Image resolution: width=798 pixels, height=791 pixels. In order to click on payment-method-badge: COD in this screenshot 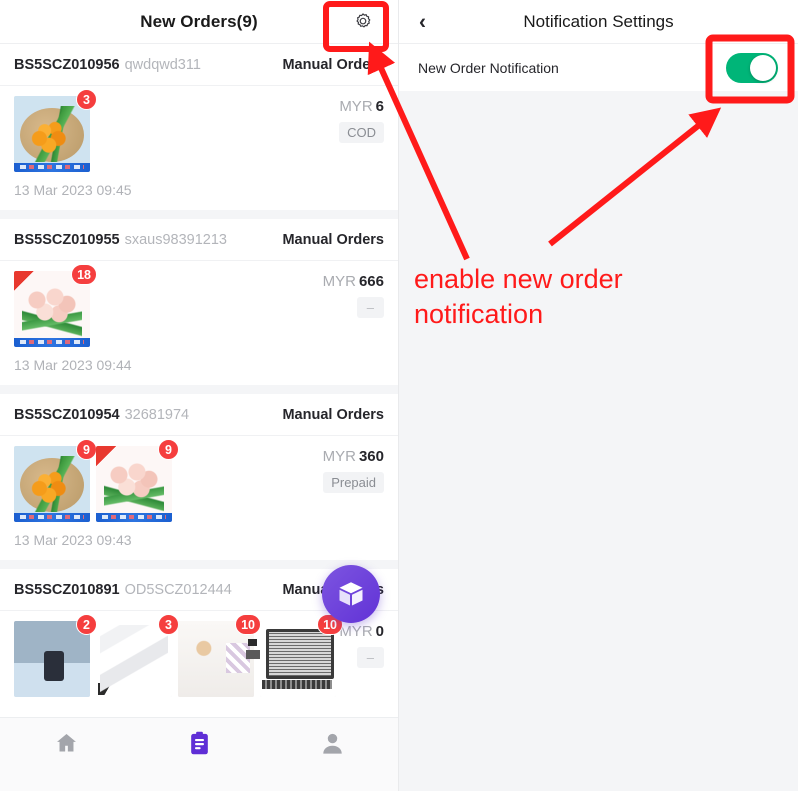, I will do `click(361, 132)`.